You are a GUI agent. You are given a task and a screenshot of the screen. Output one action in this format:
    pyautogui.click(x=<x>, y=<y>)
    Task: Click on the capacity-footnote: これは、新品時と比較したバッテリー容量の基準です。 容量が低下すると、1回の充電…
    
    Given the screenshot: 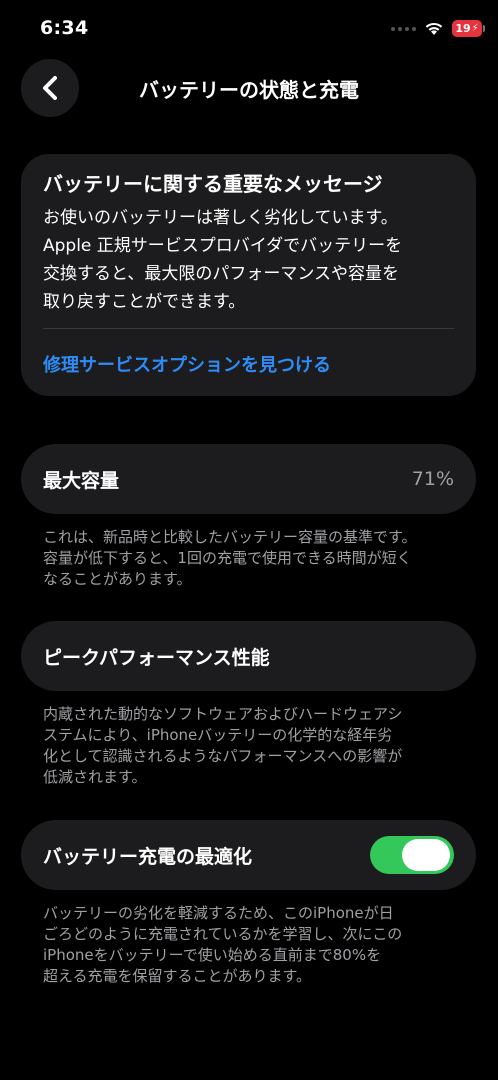 What is the action you would take?
    pyautogui.click(x=253, y=558)
    